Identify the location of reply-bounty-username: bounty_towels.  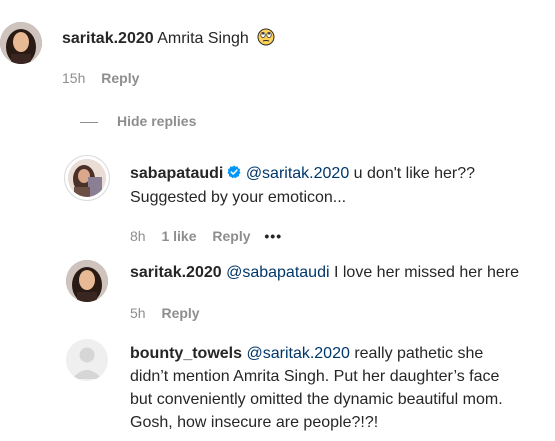
(186, 353).